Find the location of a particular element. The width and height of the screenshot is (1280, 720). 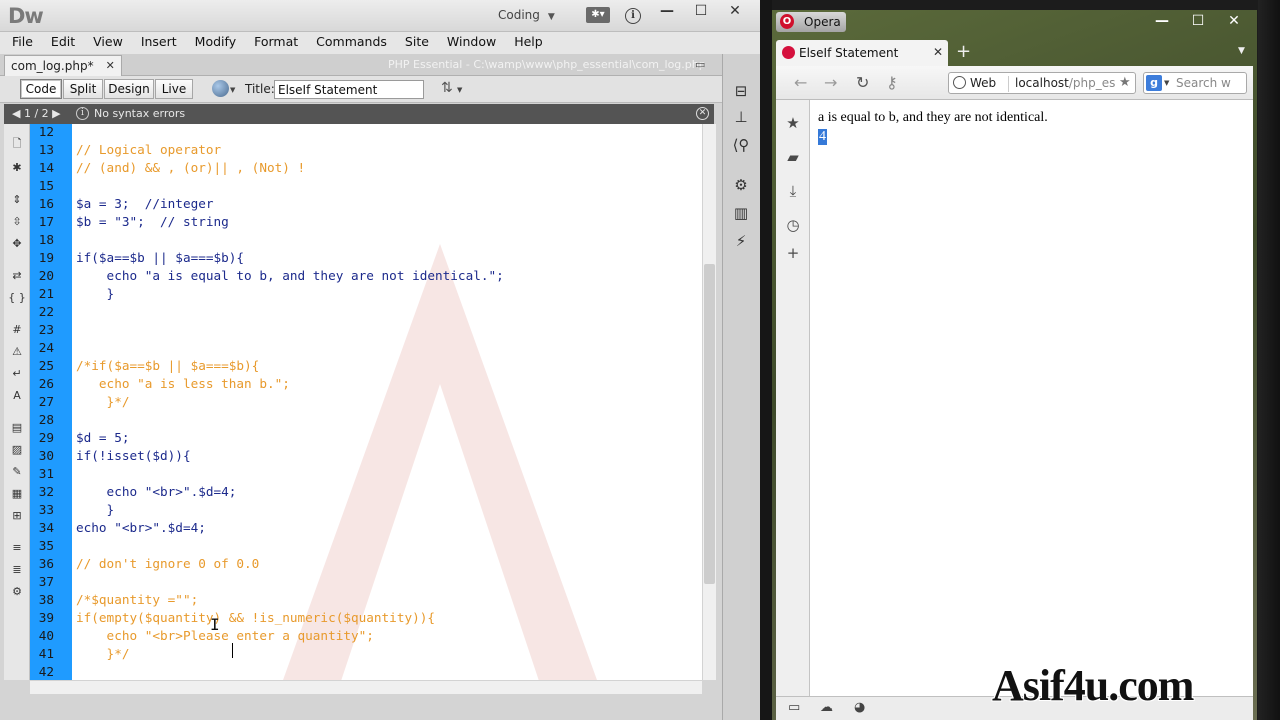

google-icon: g is located at coordinates (1154, 83).